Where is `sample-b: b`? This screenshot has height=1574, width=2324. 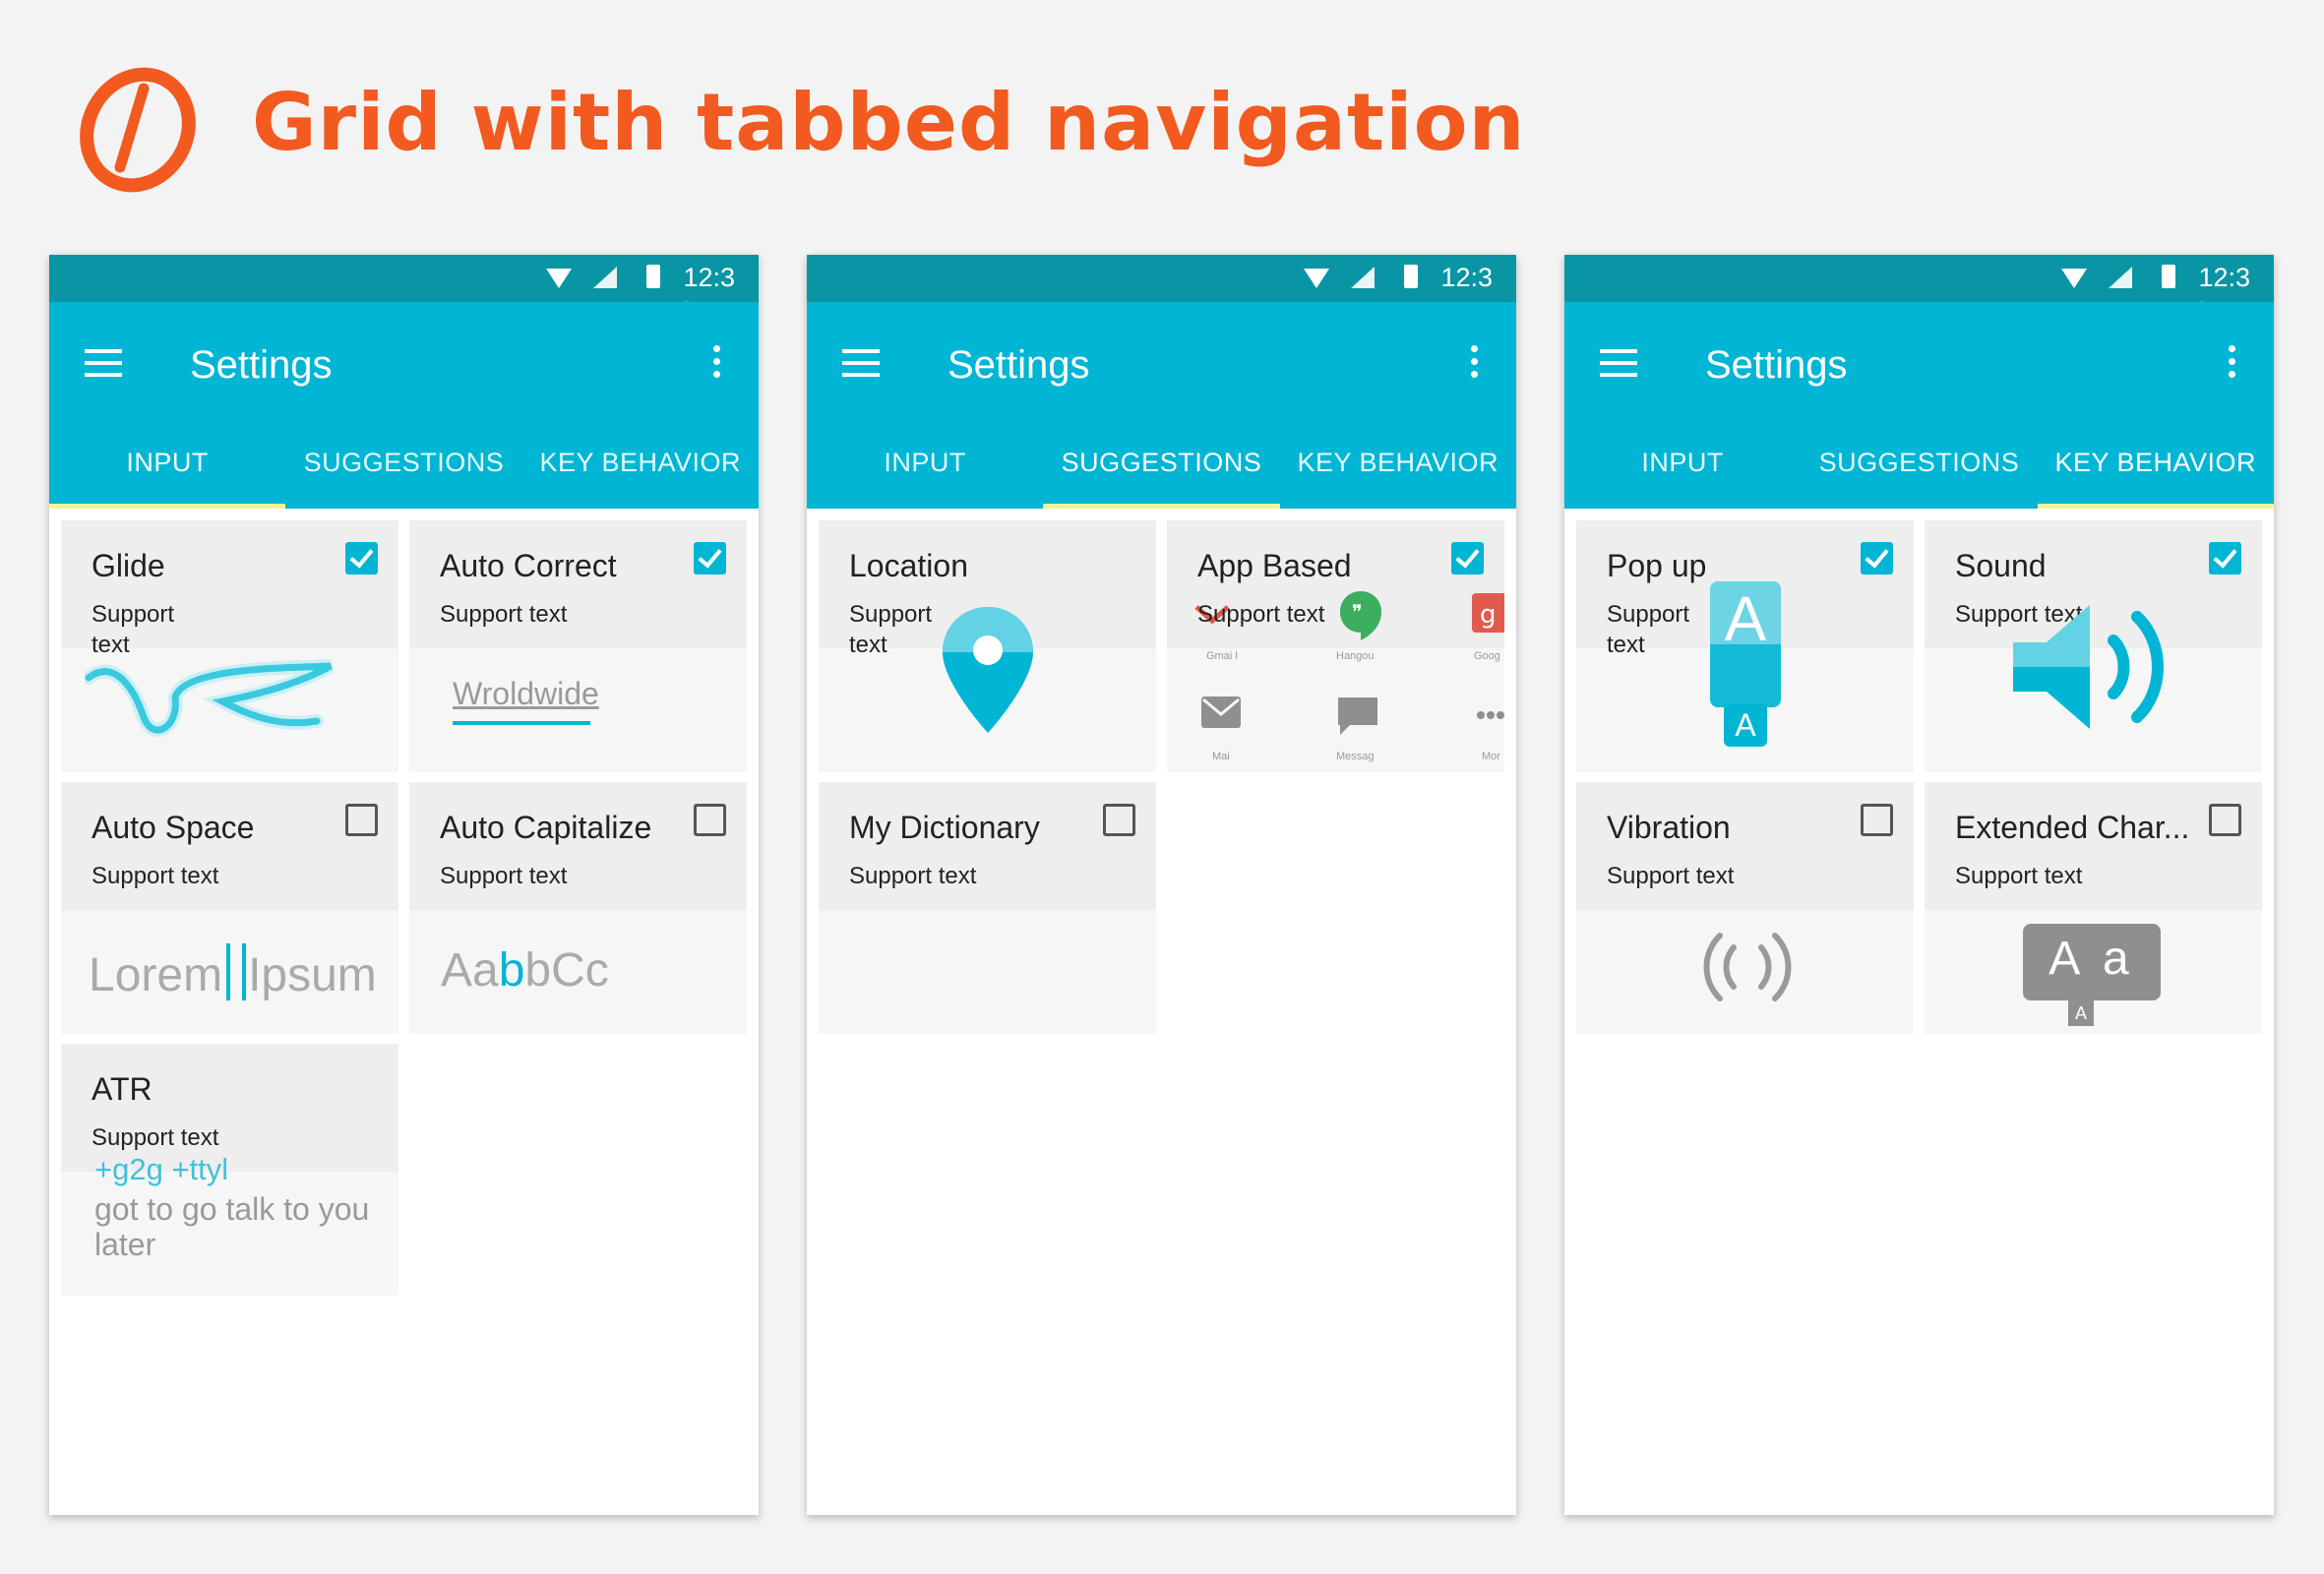 sample-b: b is located at coordinates (511, 970).